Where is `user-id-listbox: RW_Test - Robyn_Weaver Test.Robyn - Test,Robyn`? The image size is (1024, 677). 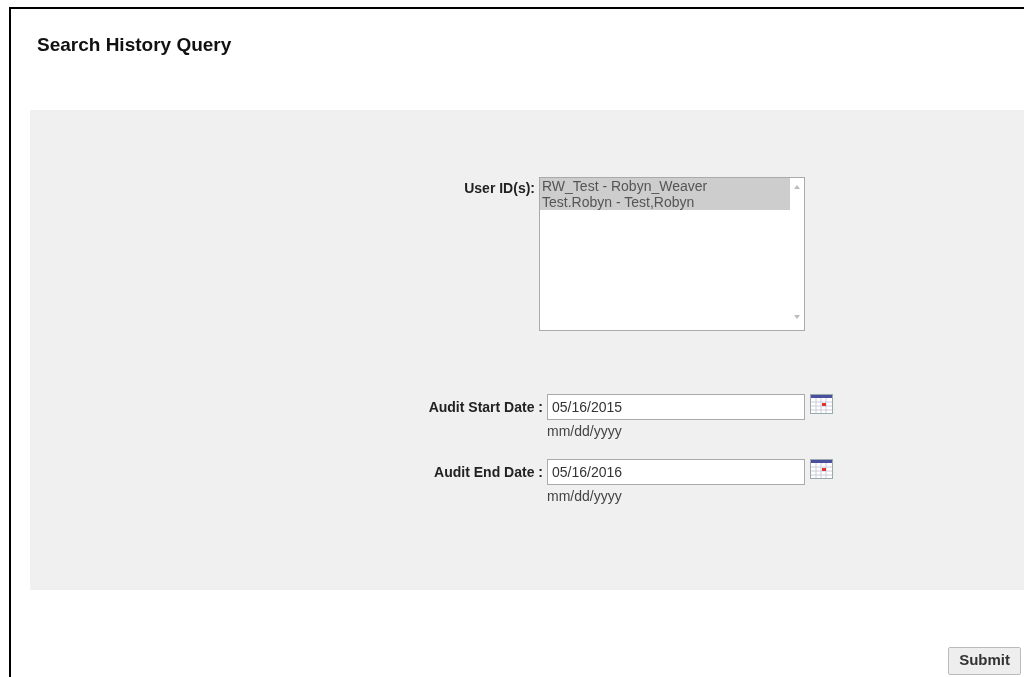 user-id-listbox: RW_Test - Robyn_Weaver Test.Robyn - Test,Robyn is located at coordinates (672, 253).